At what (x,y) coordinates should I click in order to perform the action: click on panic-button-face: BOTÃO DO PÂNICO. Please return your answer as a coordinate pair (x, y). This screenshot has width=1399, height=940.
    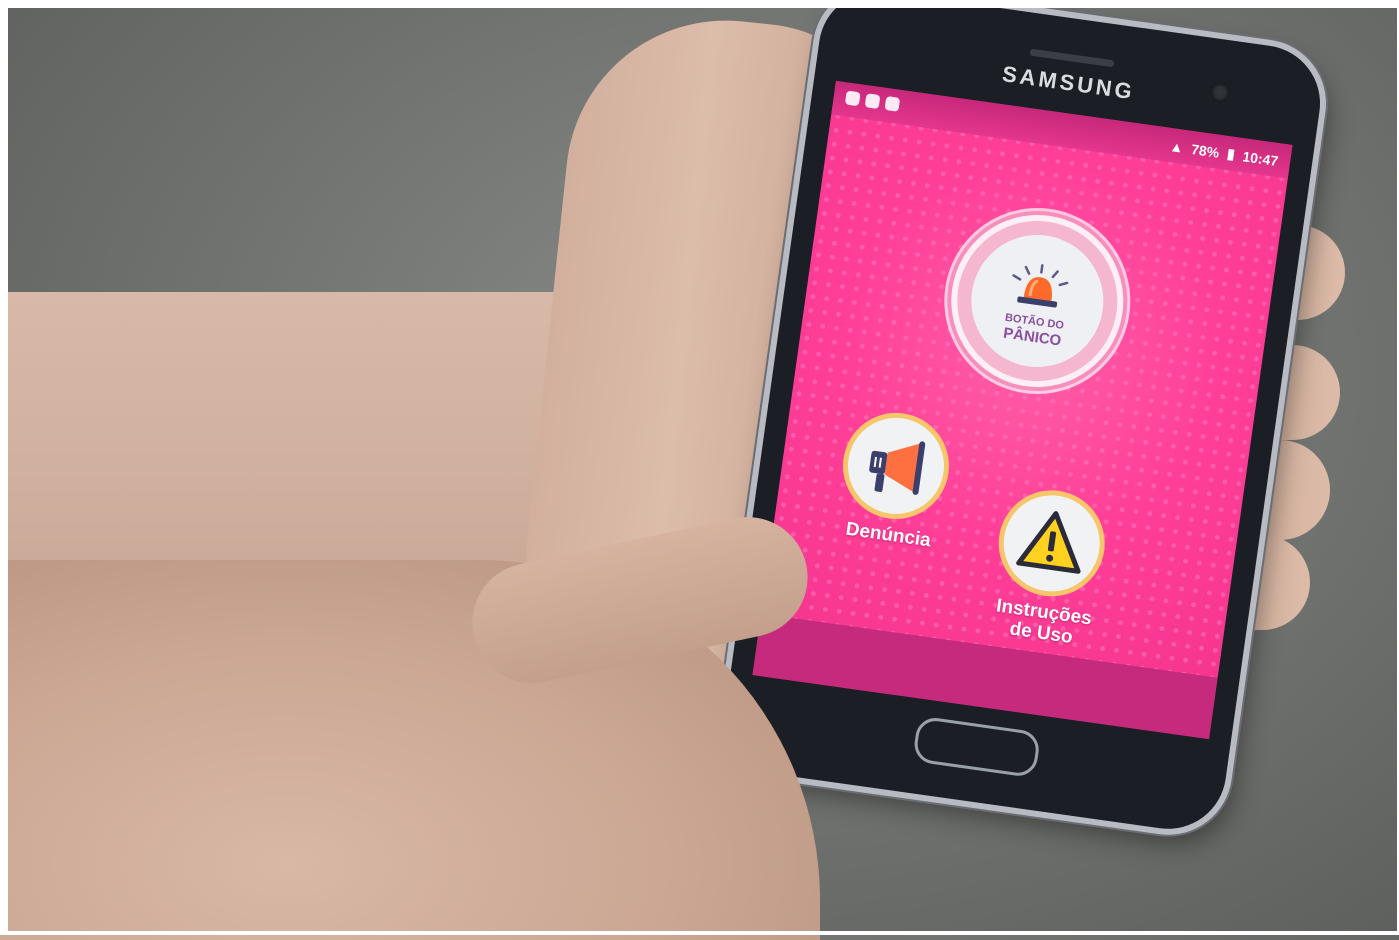
    Looking at the image, I should click on (1037, 301).